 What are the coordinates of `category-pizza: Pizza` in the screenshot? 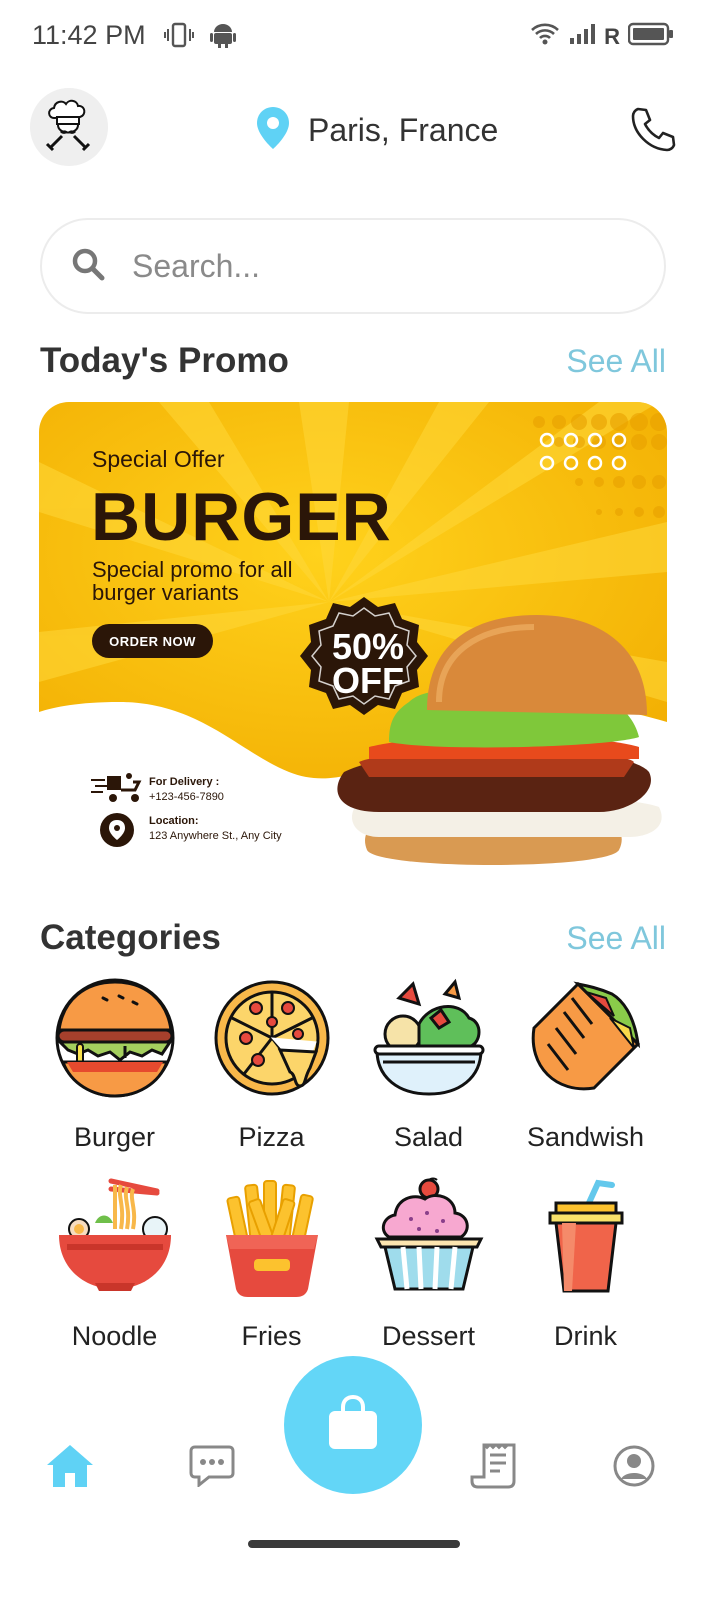 It's located at (271, 1064).